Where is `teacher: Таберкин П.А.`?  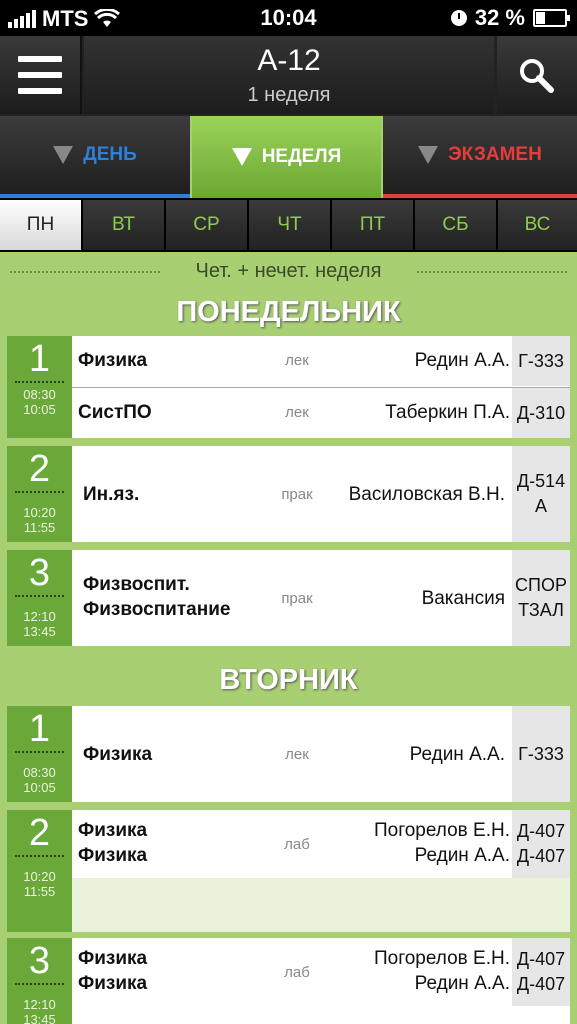 teacher: Таберкин П.А. is located at coordinates (447, 412).